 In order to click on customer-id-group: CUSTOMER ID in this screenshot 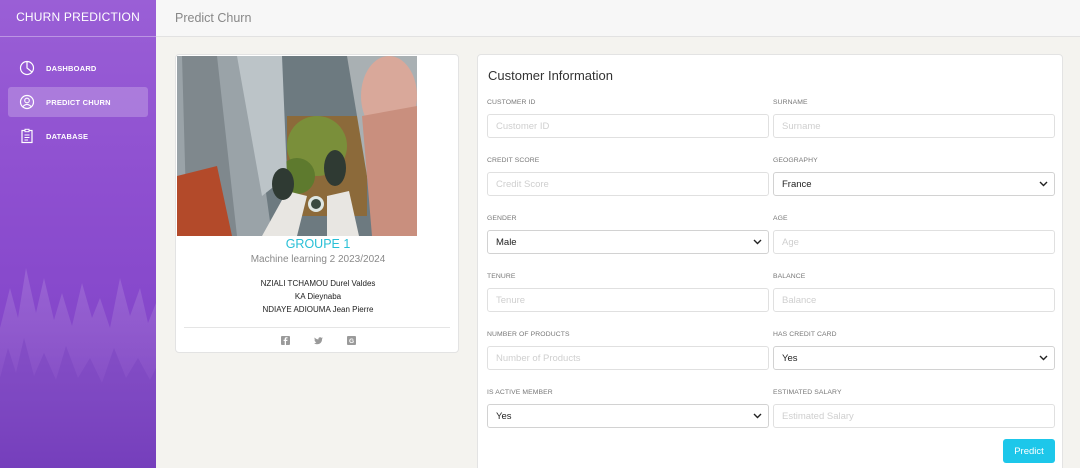, I will do `click(628, 118)`.